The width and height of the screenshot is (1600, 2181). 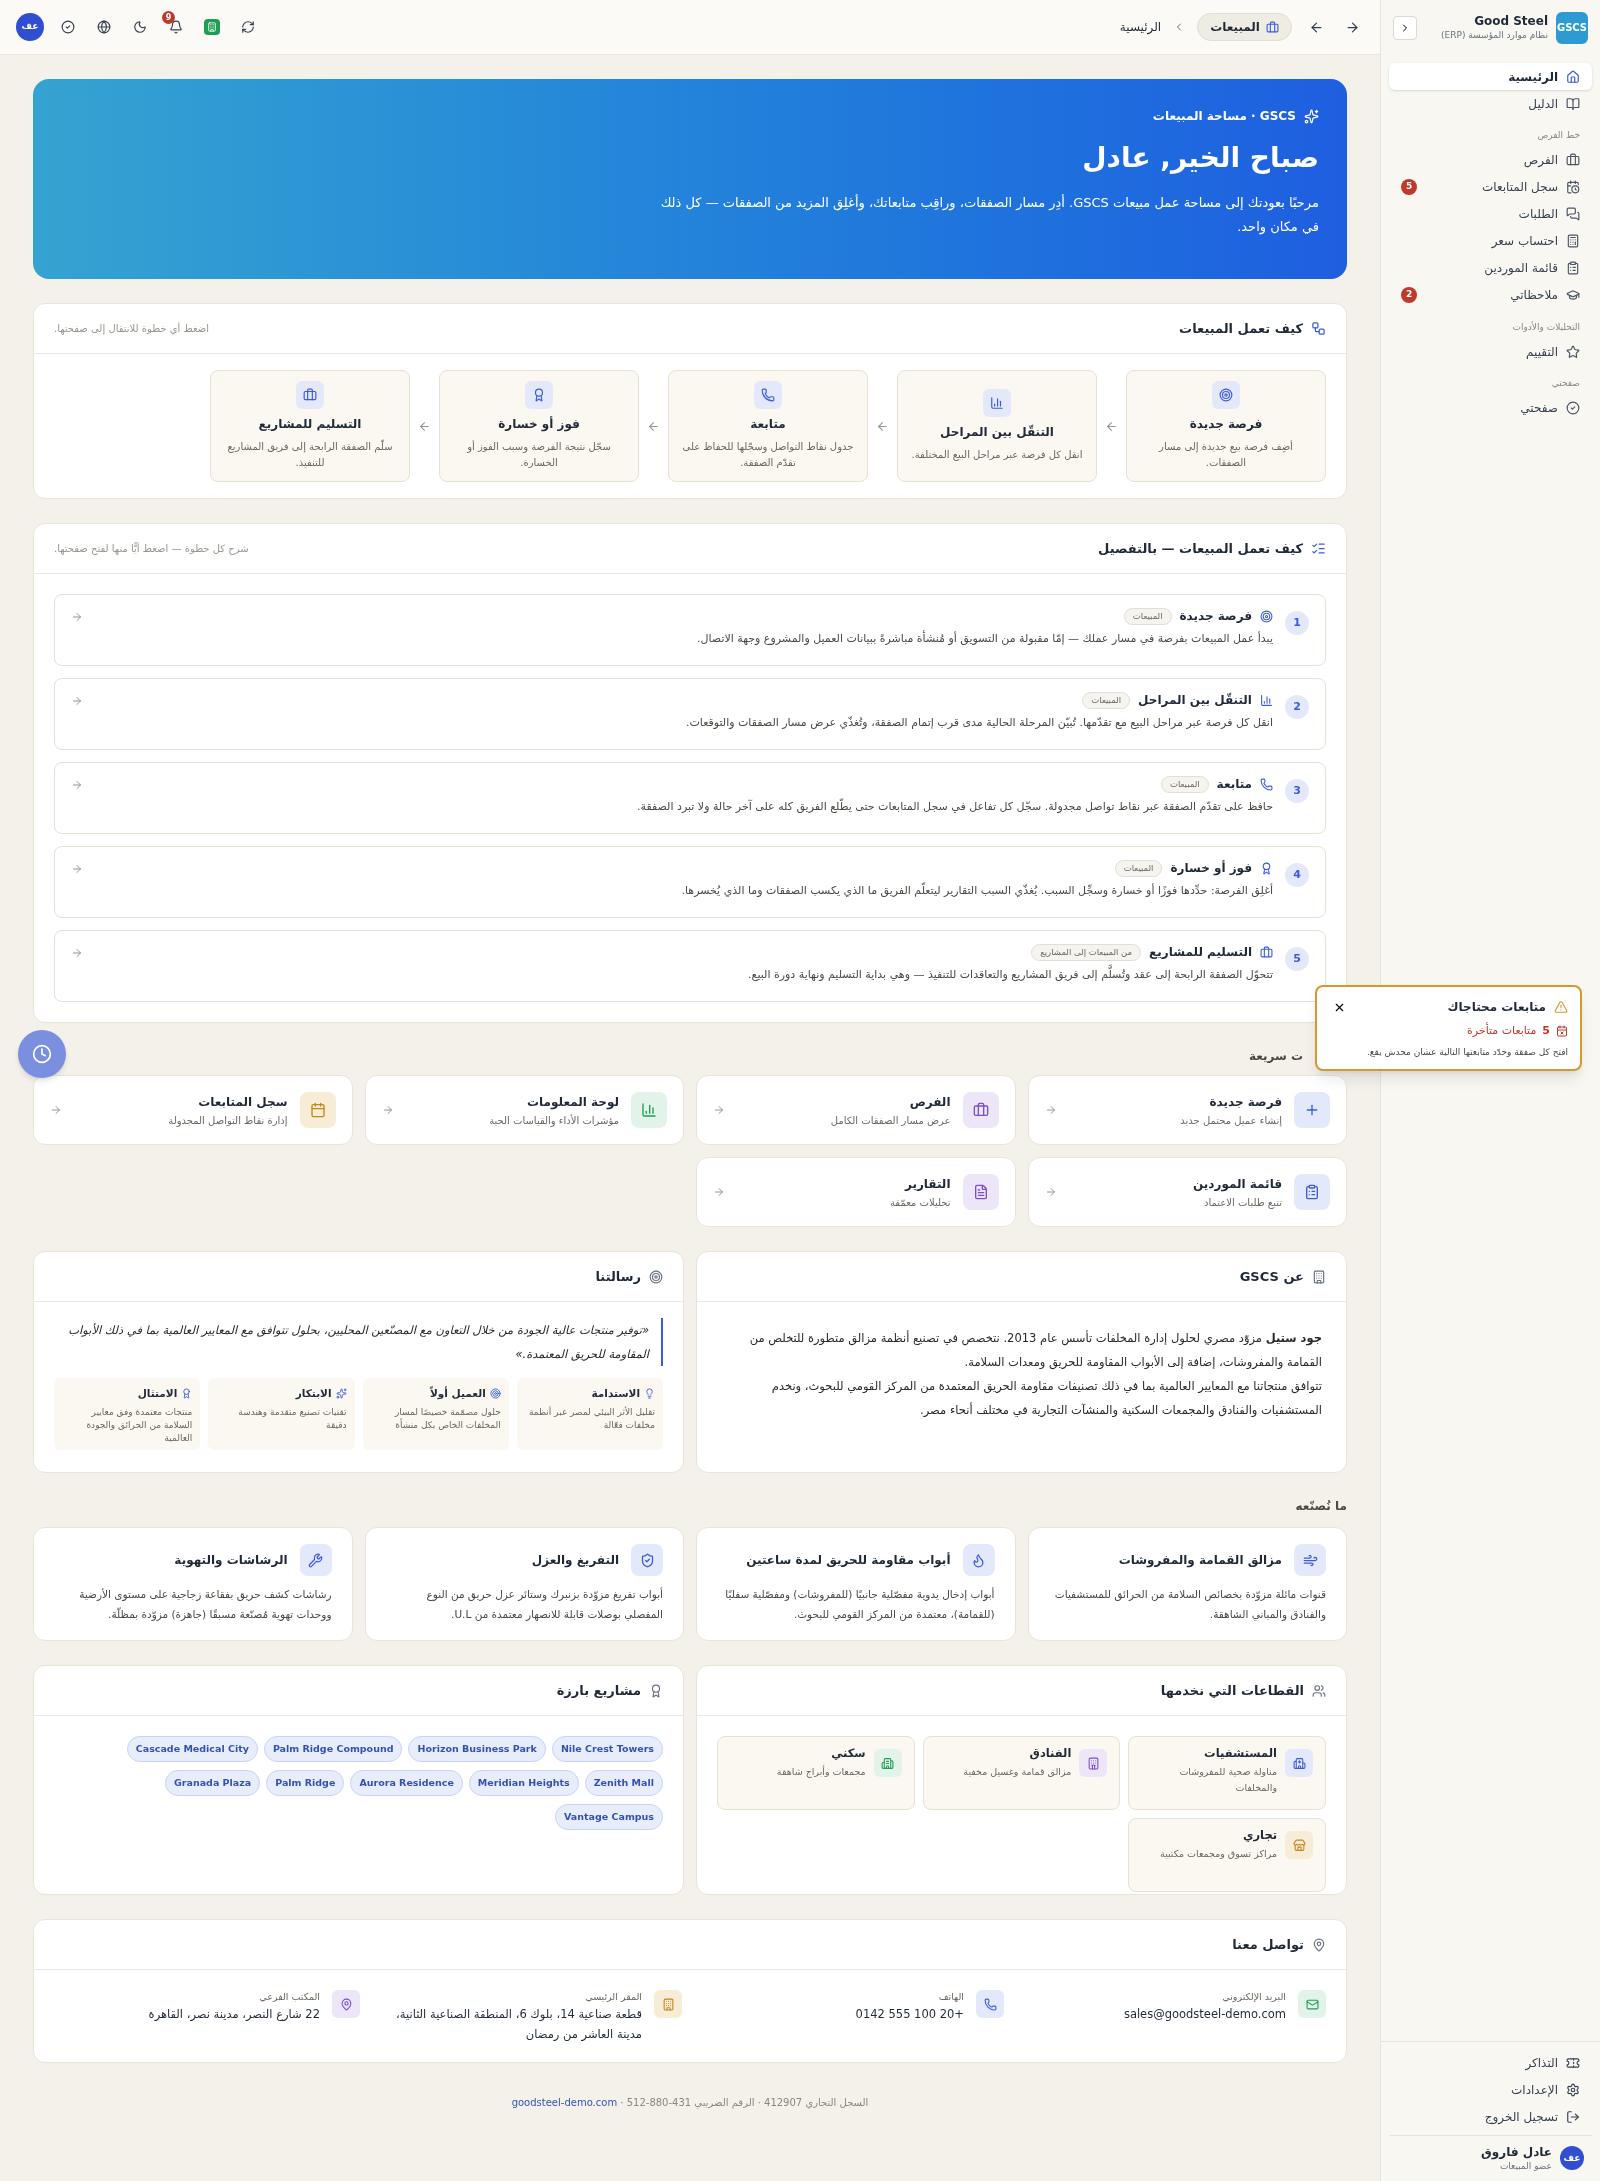 I want to click on about-paragraph: تتوافق منتجاتنا مع المعايير العالمية بما في ذلك تصنيفات مقاومة الحريق المعتمدة من المركز القومي للبحوث، ونخدم المستشفيات والفنادق والمجمعات السكنية والمنشآت التجارية في مختلف أنحاء مصر., so click(x=1046, y=1398).